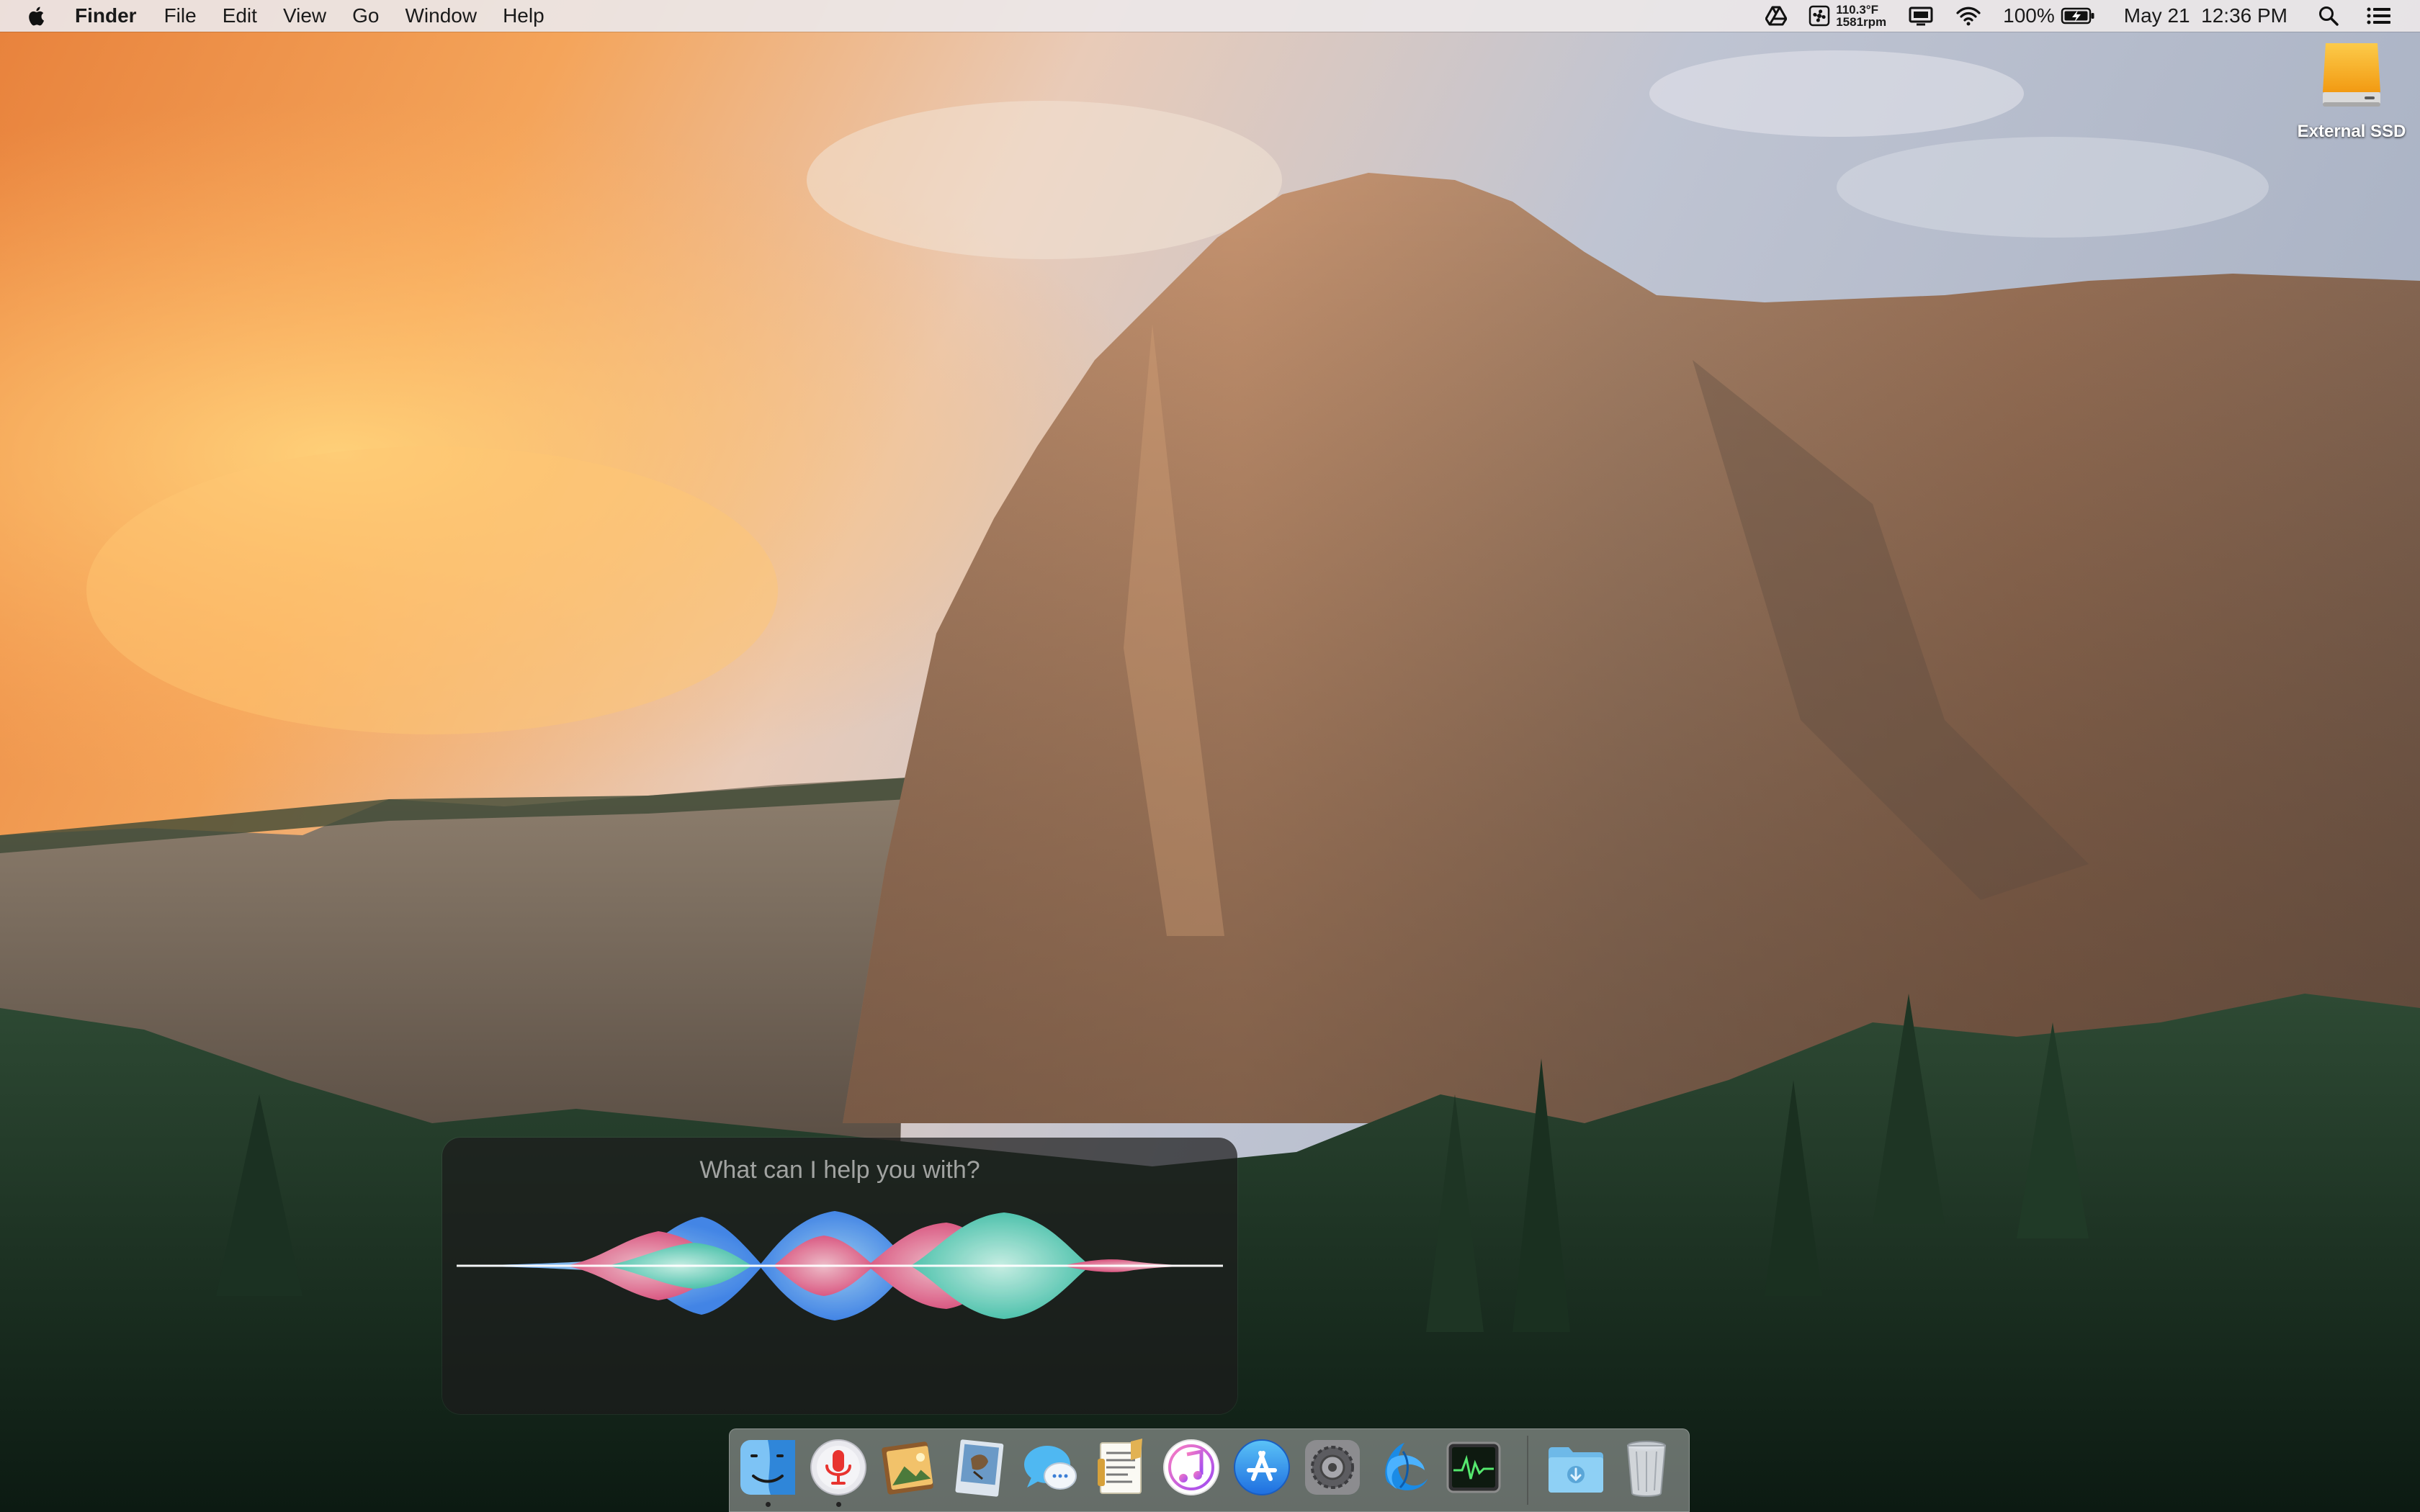 The height and width of the screenshot is (1512, 2420). What do you see at coordinates (240, 15) in the screenshot?
I see `menu-edit: Edit` at bounding box center [240, 15].